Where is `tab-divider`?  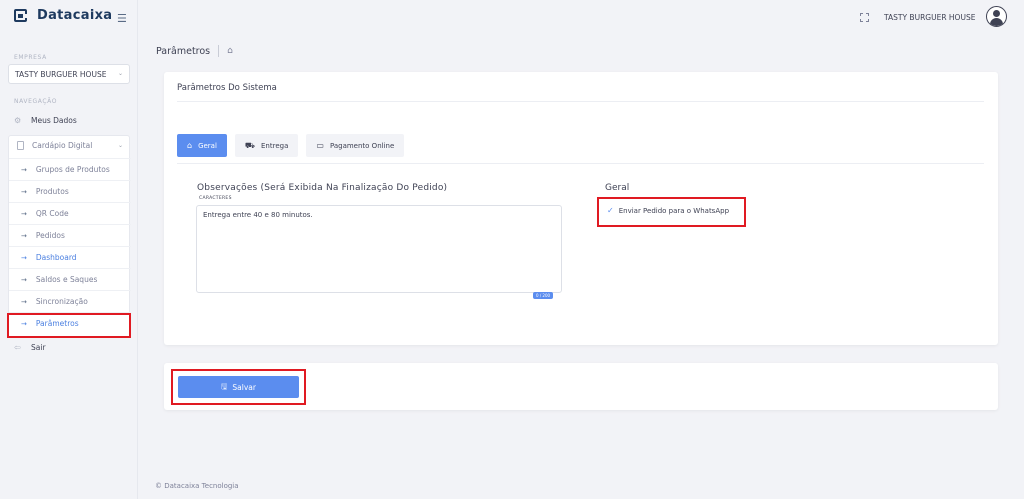
tab-divider is located at coordinates (580, 163).